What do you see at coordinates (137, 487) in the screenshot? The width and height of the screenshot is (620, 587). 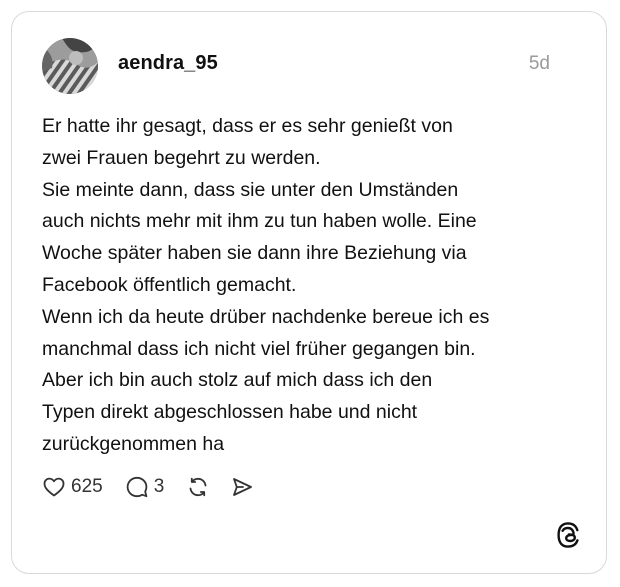 I see `comment-icon` at bounding box center [137, 487].